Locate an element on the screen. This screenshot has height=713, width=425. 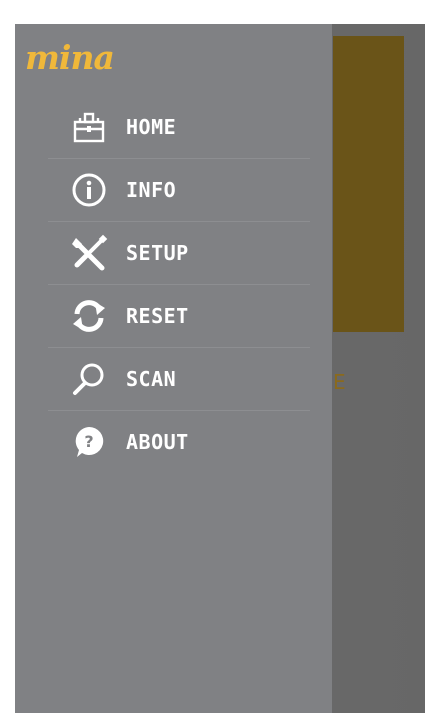
menu-item-about: ? ABOUT is located at coordinates (179, 442).